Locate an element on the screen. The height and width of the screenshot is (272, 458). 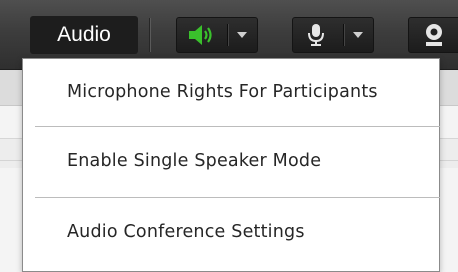
microphone-icon is located at coordinates (317, 35).